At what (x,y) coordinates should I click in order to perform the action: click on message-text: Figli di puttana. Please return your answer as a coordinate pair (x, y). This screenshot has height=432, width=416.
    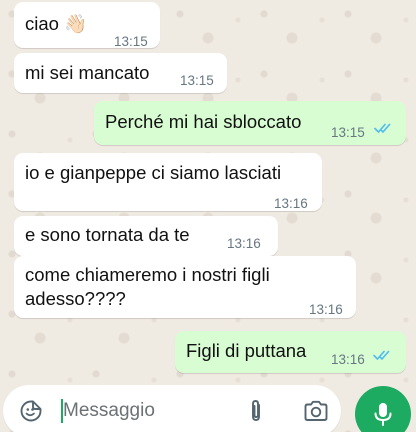
    Looking at the image, I should click on (246, 350).